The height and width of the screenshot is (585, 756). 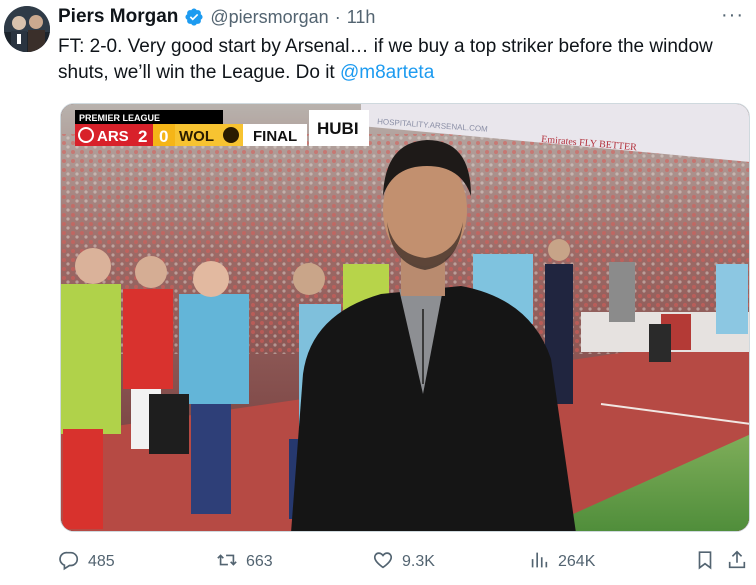 What do you see at coordinates (142, 136) in the screenshot?
I see `svg-text: 2` at bounding box center [142, 136].